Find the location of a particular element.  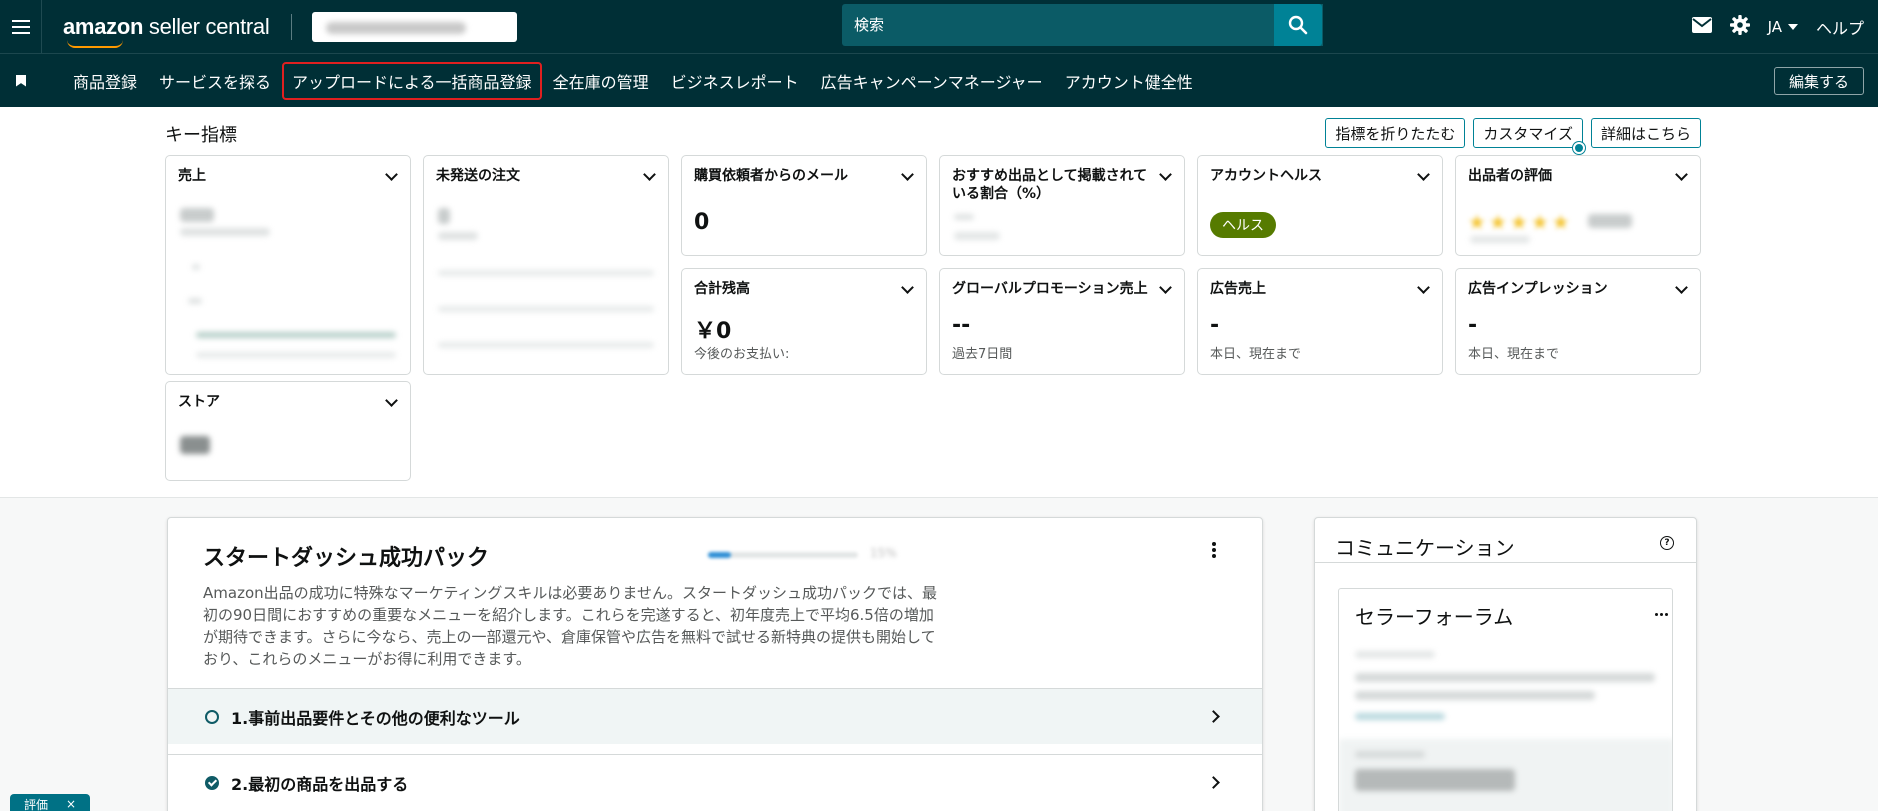

nav-item-business-reports: ビジネスレポート is located at coordinates (735, 81).